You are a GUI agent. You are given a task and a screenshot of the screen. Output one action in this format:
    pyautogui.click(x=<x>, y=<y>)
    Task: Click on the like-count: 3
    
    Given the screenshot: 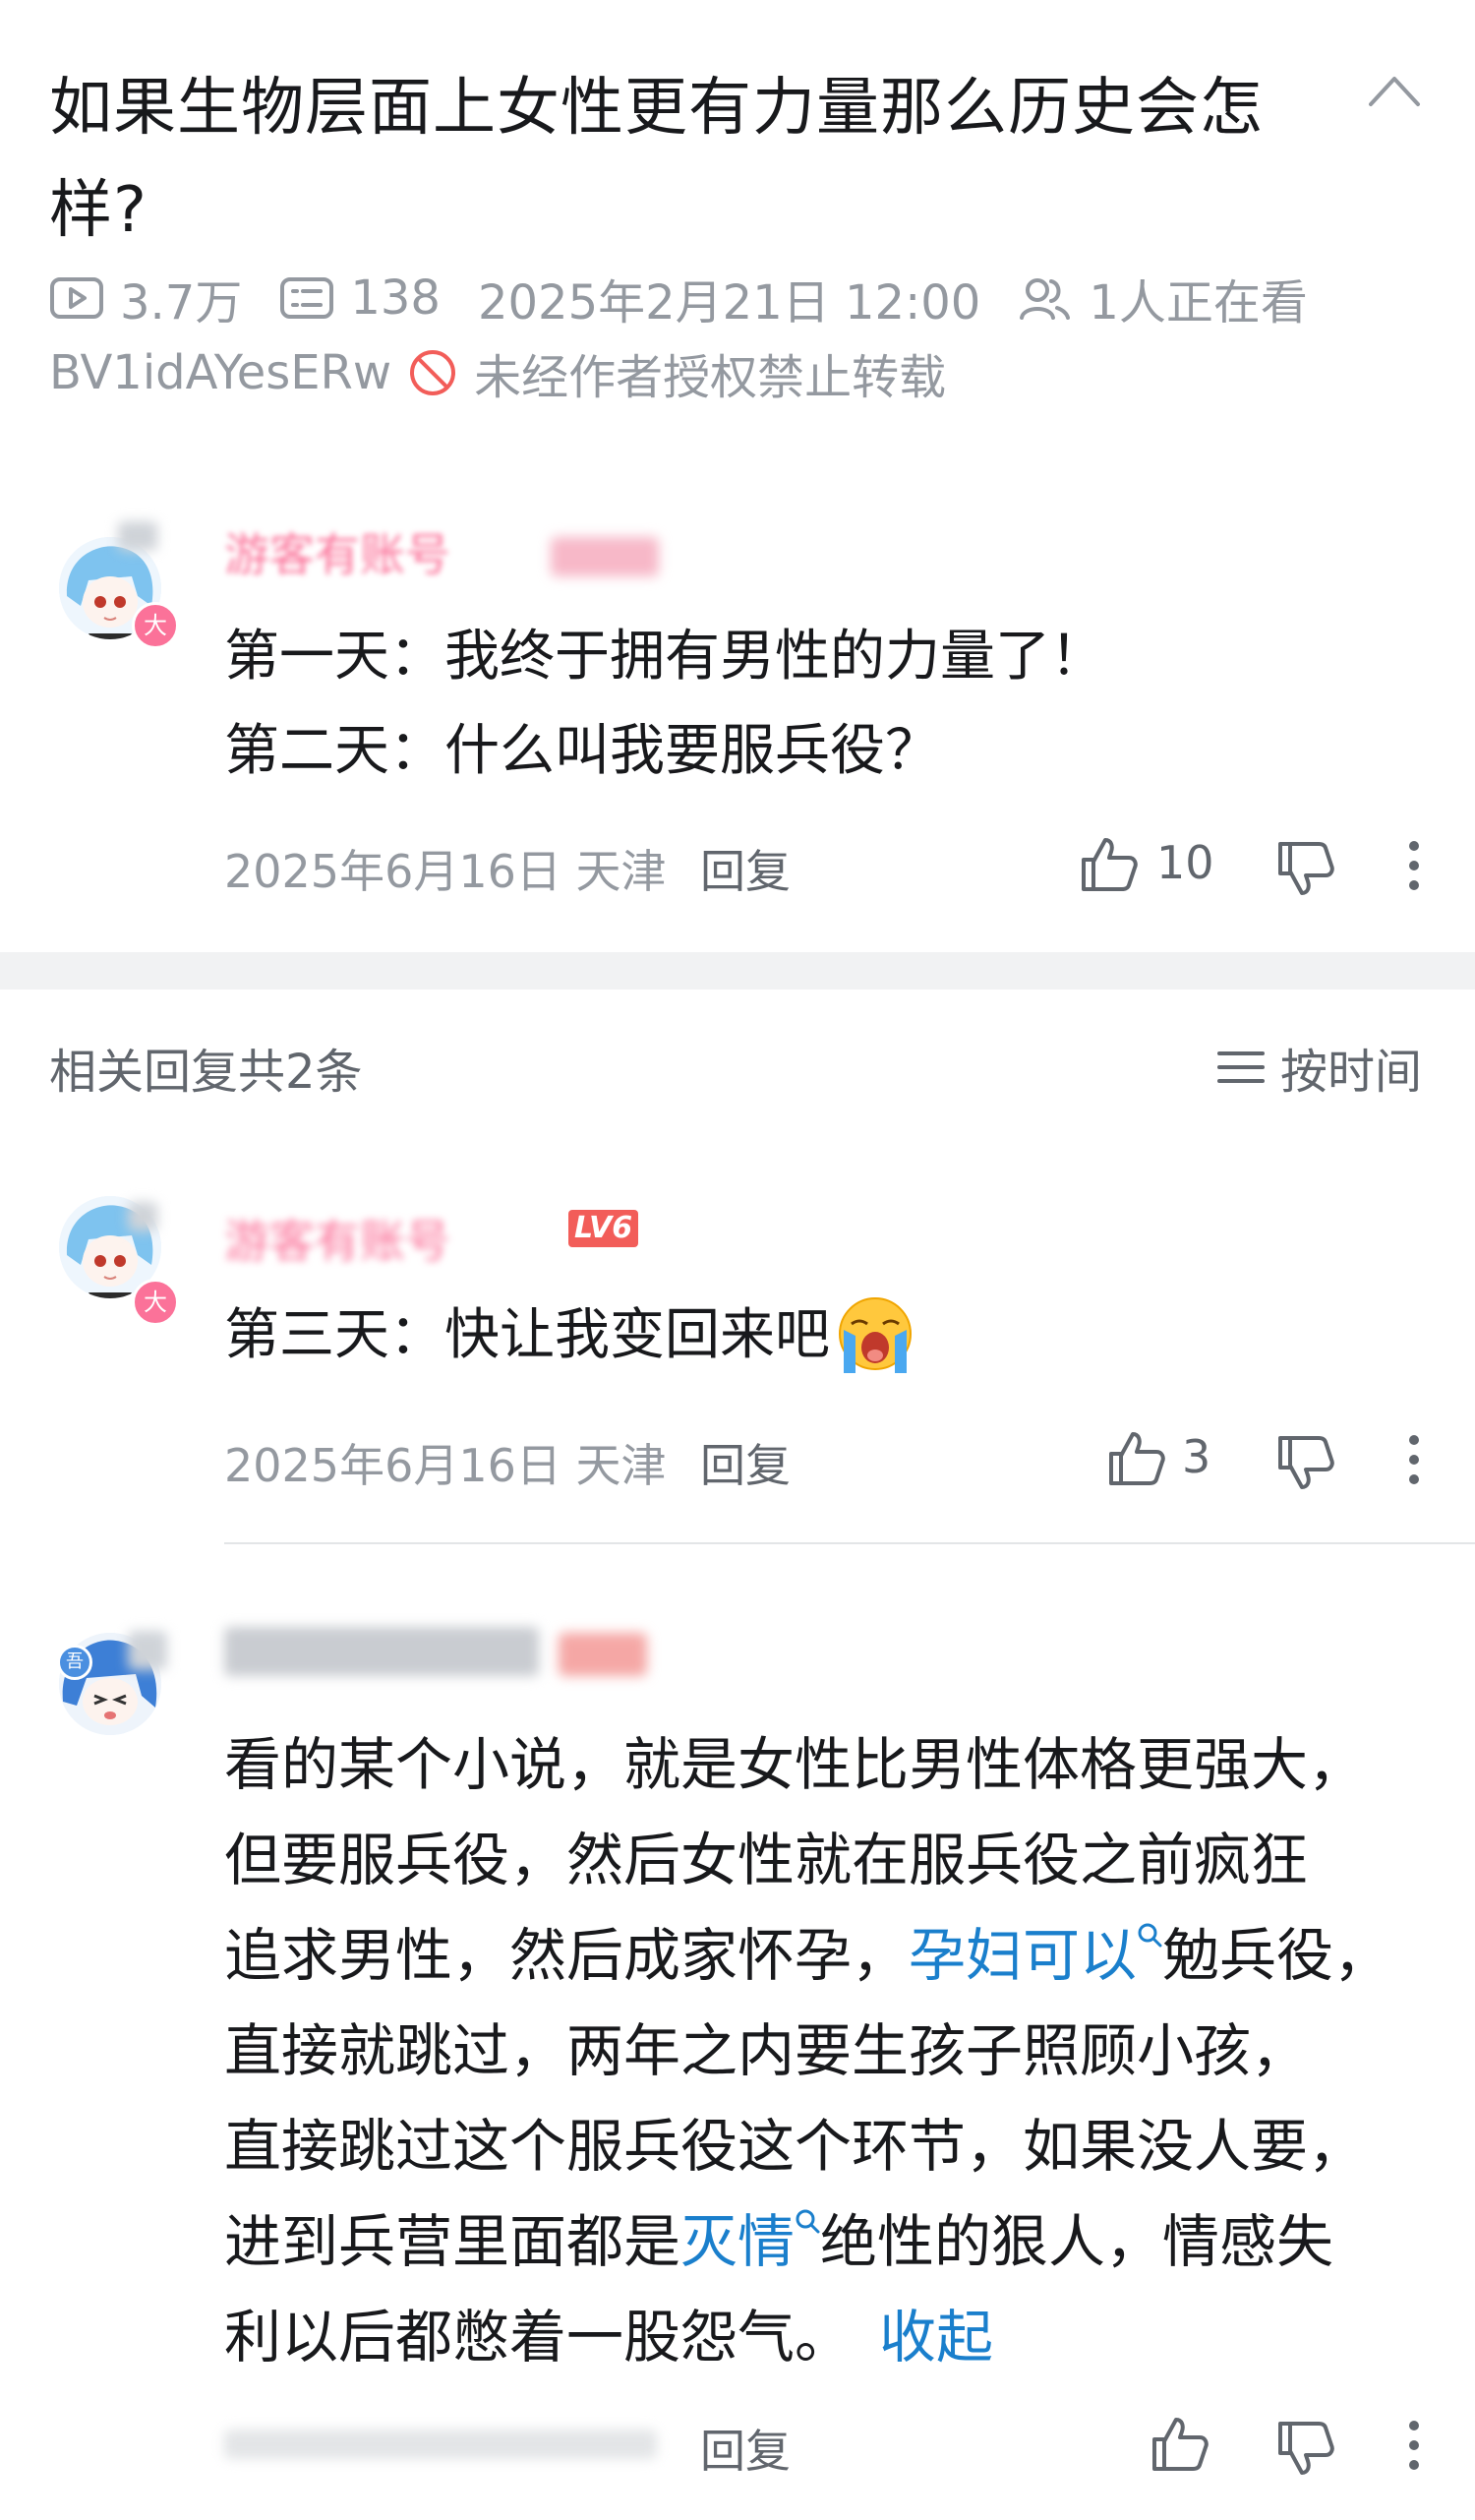 What is the action you would take?
    pyautogui.click(x=1196, y=1456)
    